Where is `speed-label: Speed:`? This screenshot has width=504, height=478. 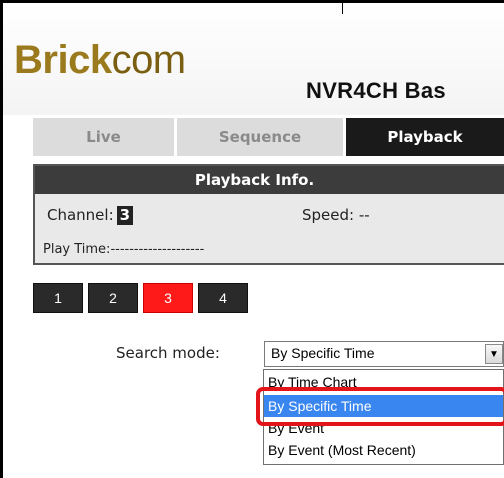 speed-label: Speed: is located at coordinates (328, 215).